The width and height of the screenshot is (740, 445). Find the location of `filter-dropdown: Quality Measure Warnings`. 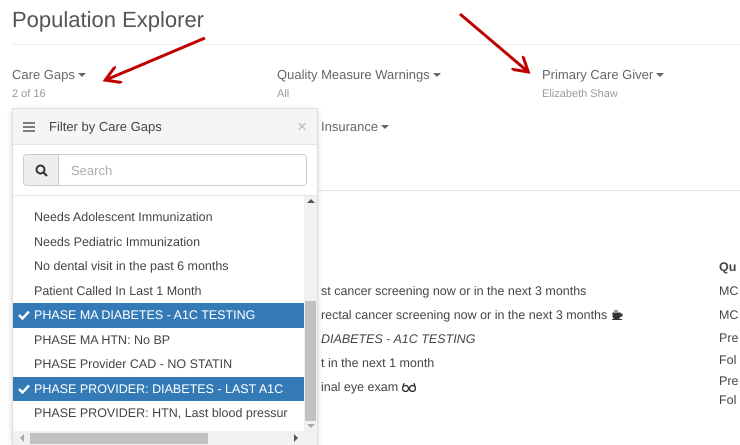

filter-dropdown: Quality Measure Warnings is located at coordinates (359, 74).